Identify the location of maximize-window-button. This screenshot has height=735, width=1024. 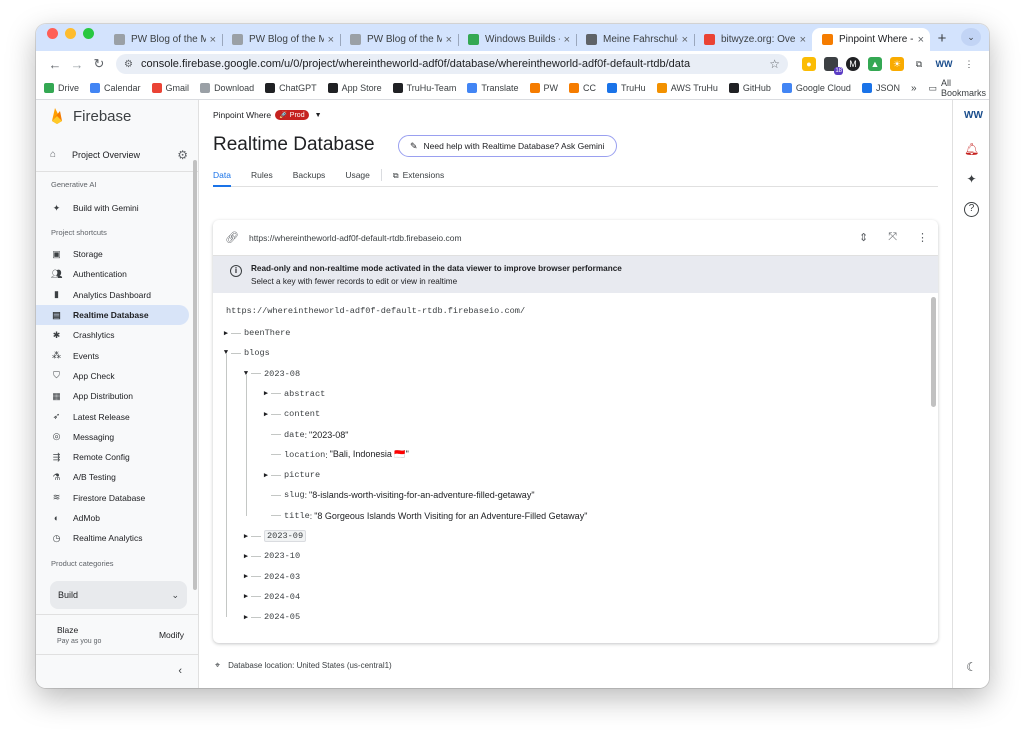
(88, 33).